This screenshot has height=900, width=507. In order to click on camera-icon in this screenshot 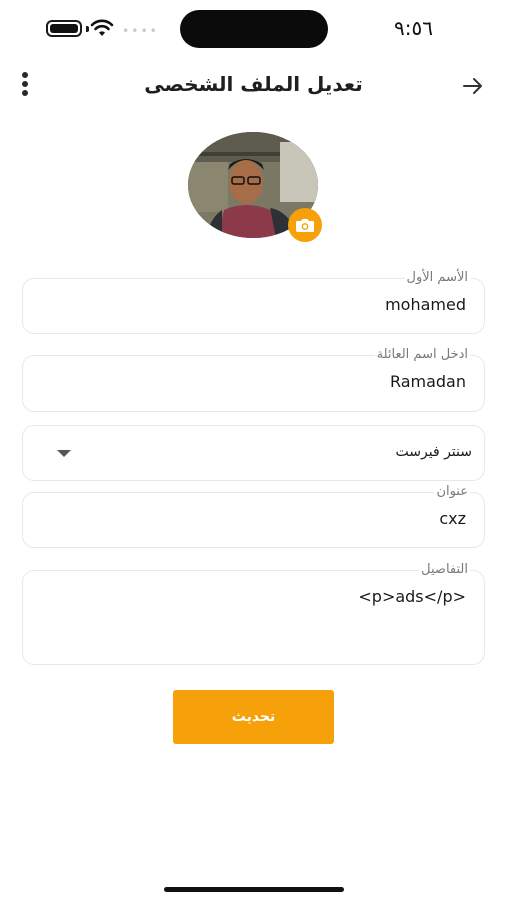, I will do `click(305, 225)`.